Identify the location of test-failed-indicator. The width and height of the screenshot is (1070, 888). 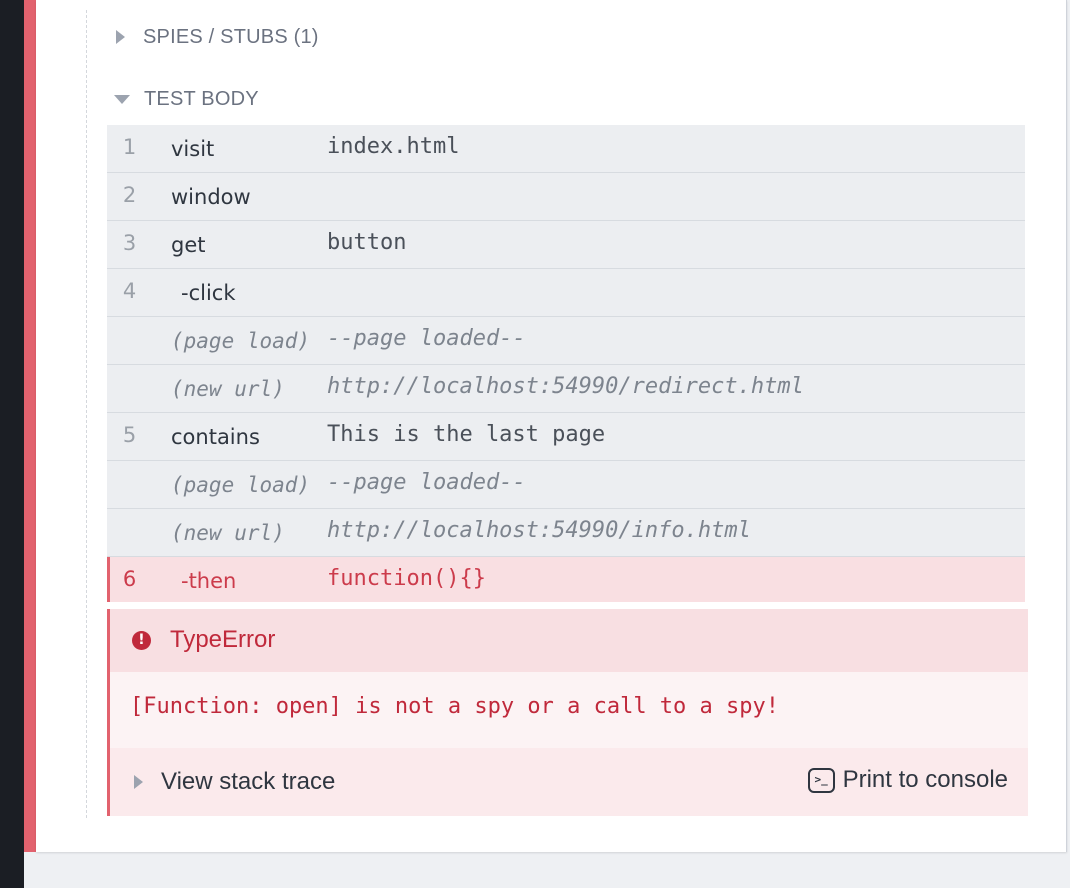
(30, 426).